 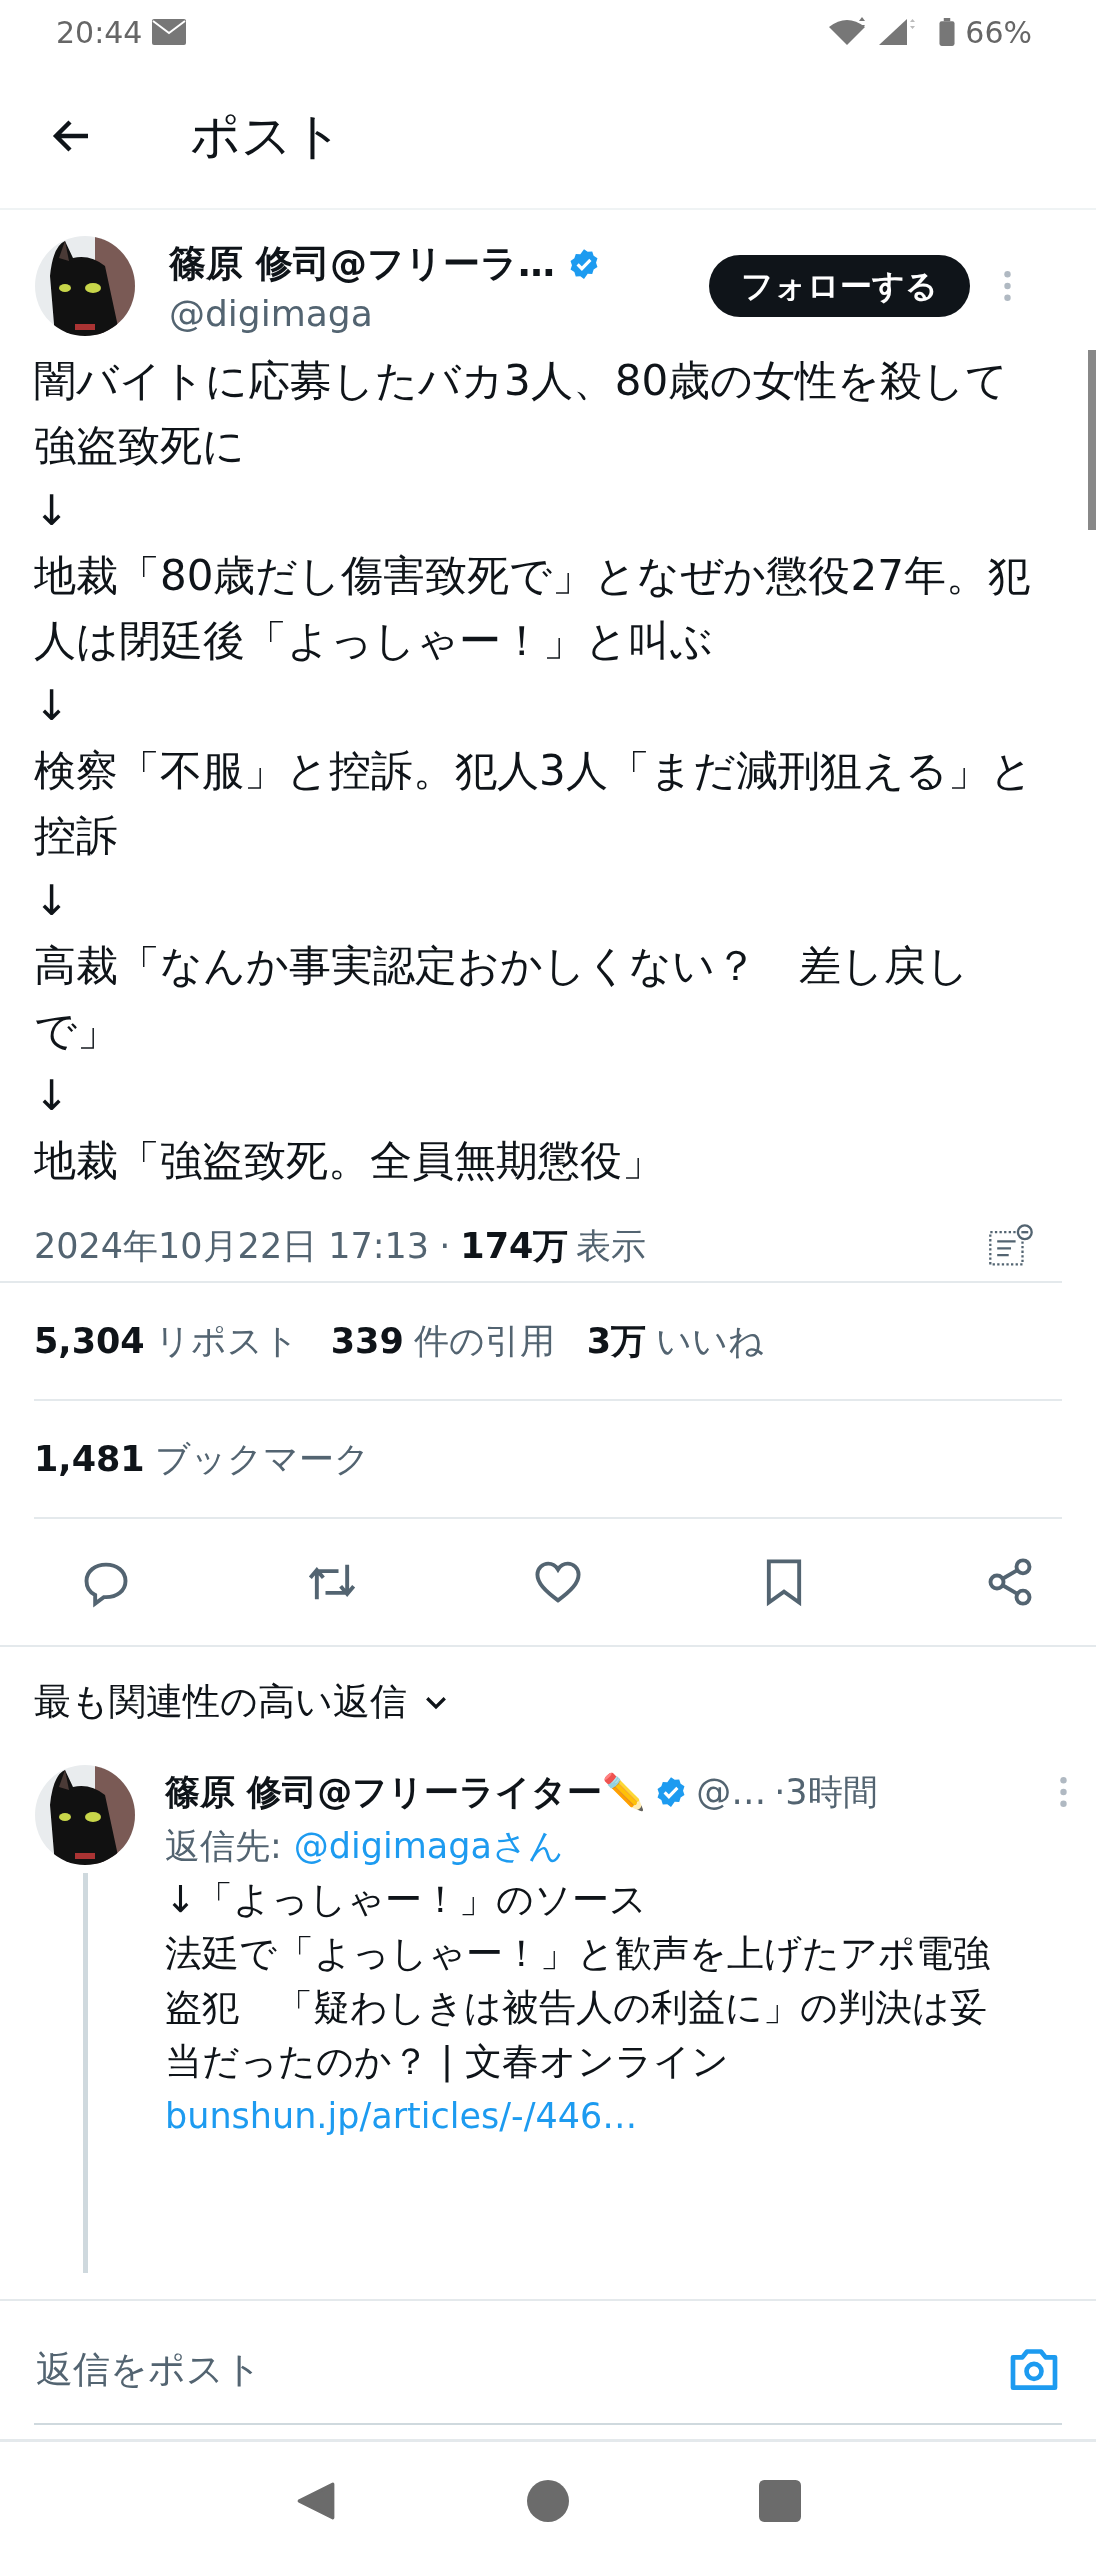 I want to click on post-text: 地裁「80歳だし傷害致死で」となぜか懲役27年。犯人は閉廷後「よっしゃー！」と叫ぶ, so click(x=532, y=608).